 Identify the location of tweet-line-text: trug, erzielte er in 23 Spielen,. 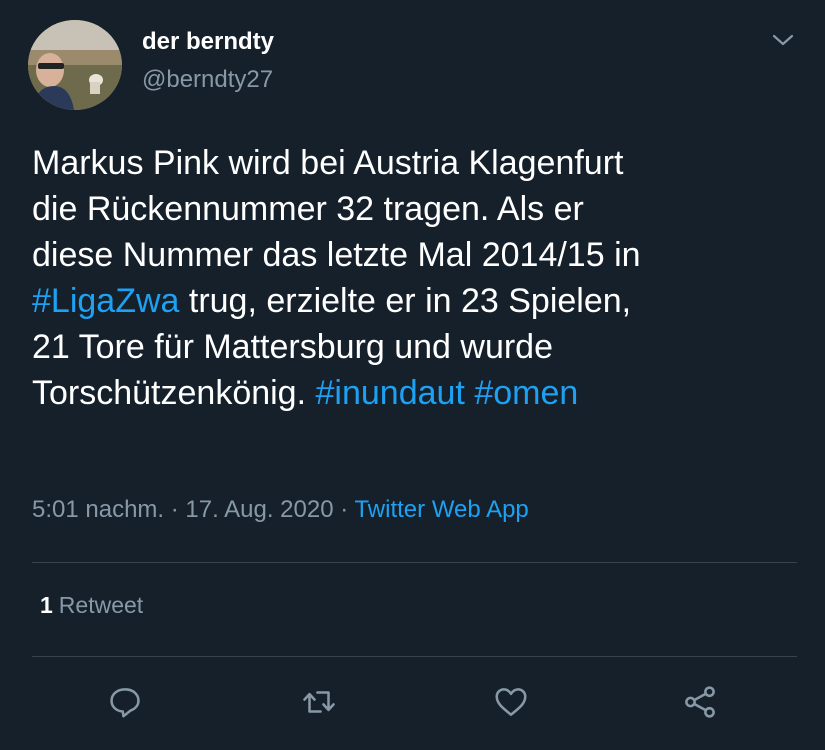
(405, 301).